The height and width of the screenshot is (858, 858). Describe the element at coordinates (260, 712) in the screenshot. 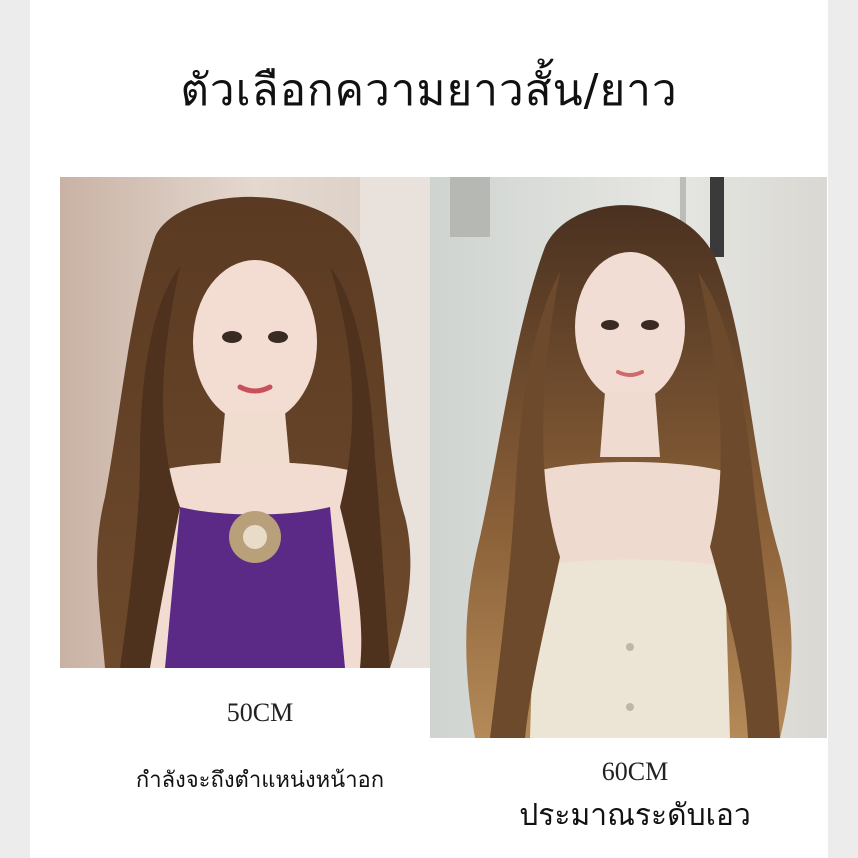

I see `length-label-50cm: 50CM` at that location.